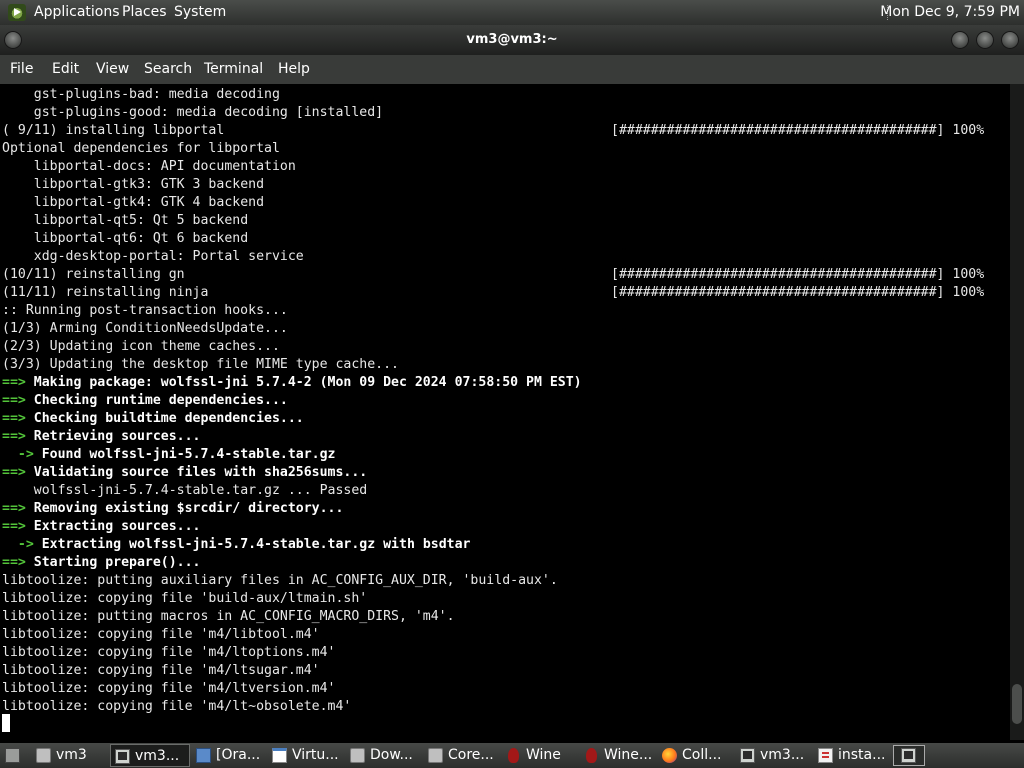  Describe the element at coordinates (93, 275) in the screenshot. I see `terminal-line: (10/11) reinstalling gn` at that location.